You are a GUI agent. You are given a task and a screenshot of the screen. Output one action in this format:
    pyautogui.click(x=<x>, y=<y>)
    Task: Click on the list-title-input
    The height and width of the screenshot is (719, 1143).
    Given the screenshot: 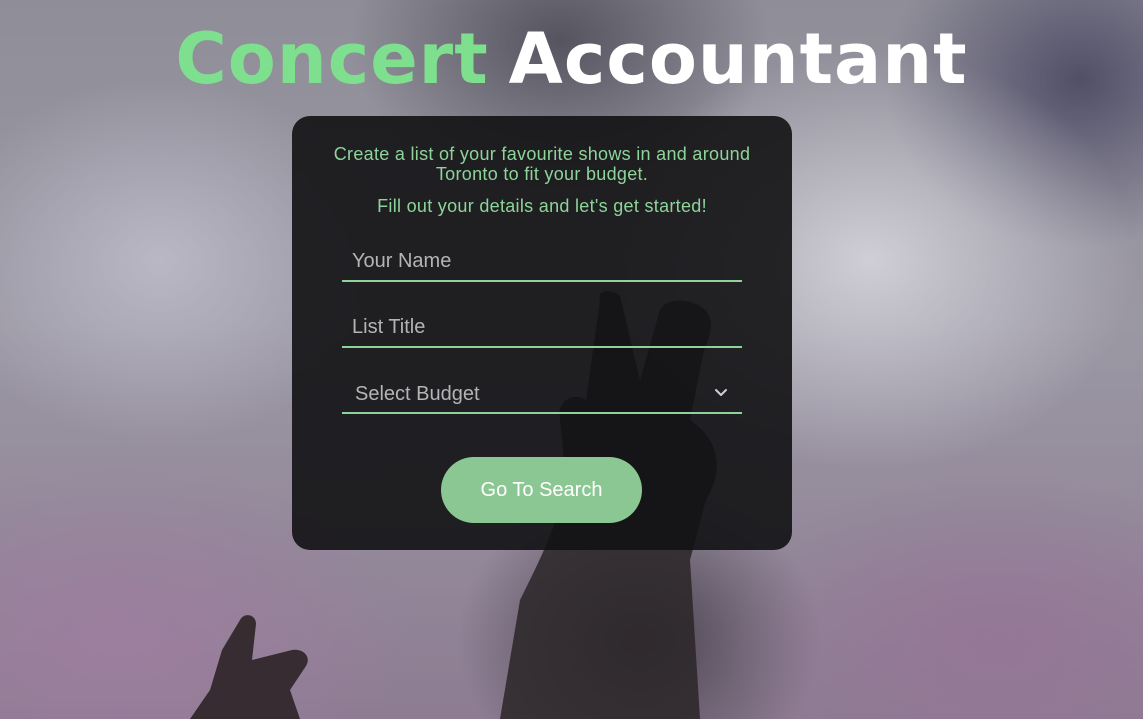 What is the action you would take?
    pyautogui.click(x=542, y=327)
    